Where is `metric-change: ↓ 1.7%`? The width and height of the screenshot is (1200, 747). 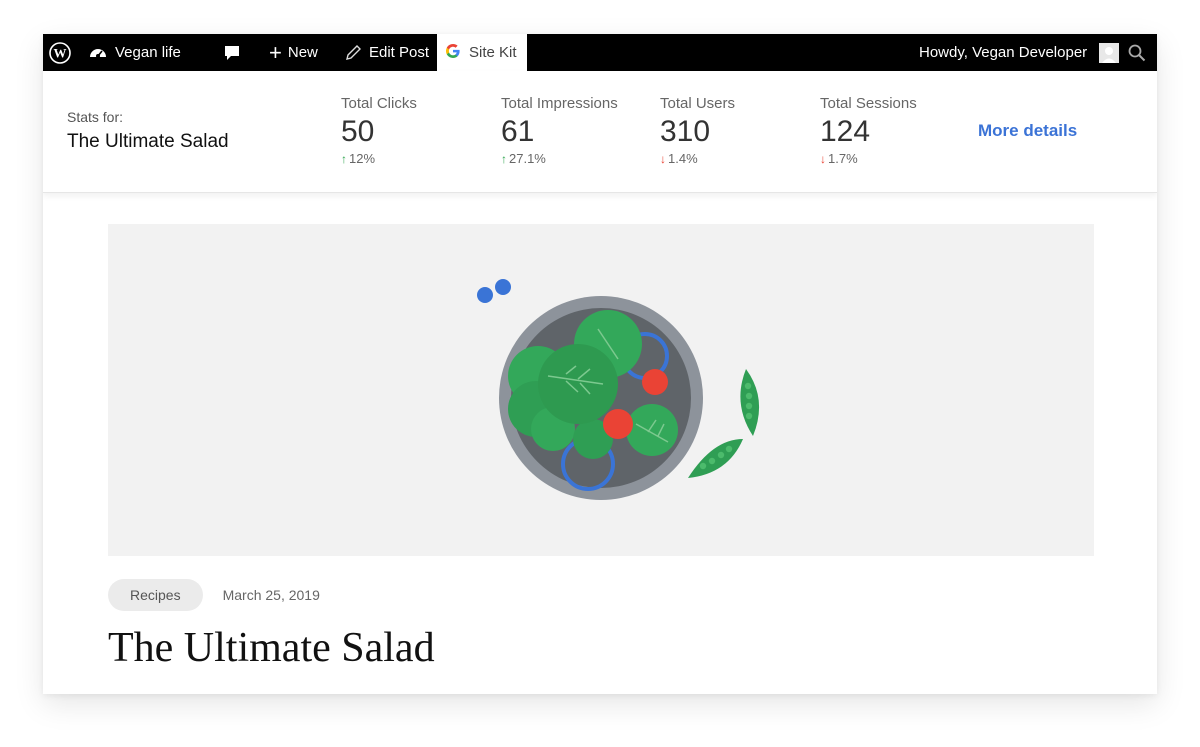
metric-change: ↓ 1.7% is located at coordinates (868, 158).